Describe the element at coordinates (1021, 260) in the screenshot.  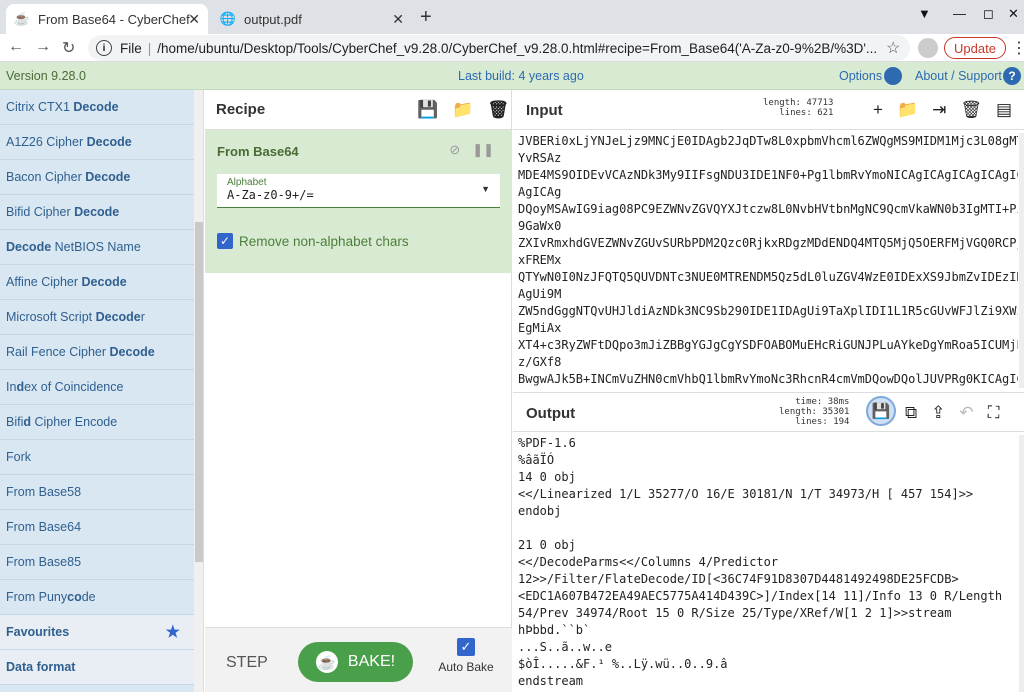
I see `input-scrollbar` at that location.